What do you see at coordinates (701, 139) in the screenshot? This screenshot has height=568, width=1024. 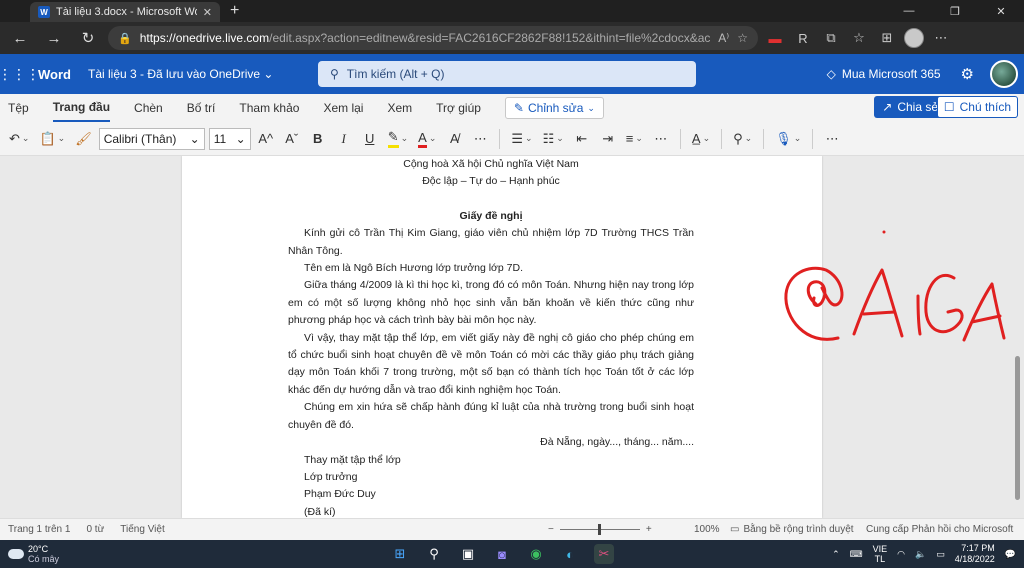 I see `styles-icon: A̲ ⌄` at bounding box center [701, 139].